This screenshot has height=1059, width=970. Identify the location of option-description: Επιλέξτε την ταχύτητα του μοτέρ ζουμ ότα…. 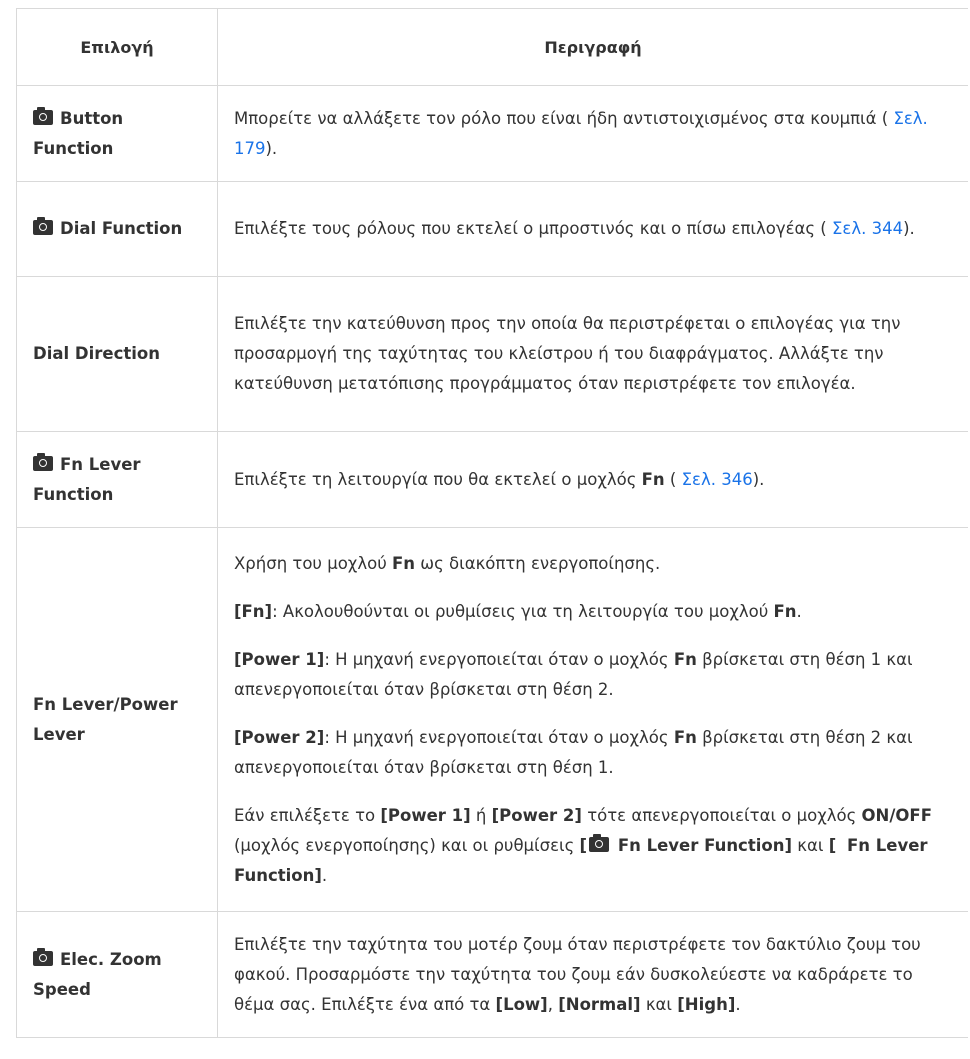
(592, 974).